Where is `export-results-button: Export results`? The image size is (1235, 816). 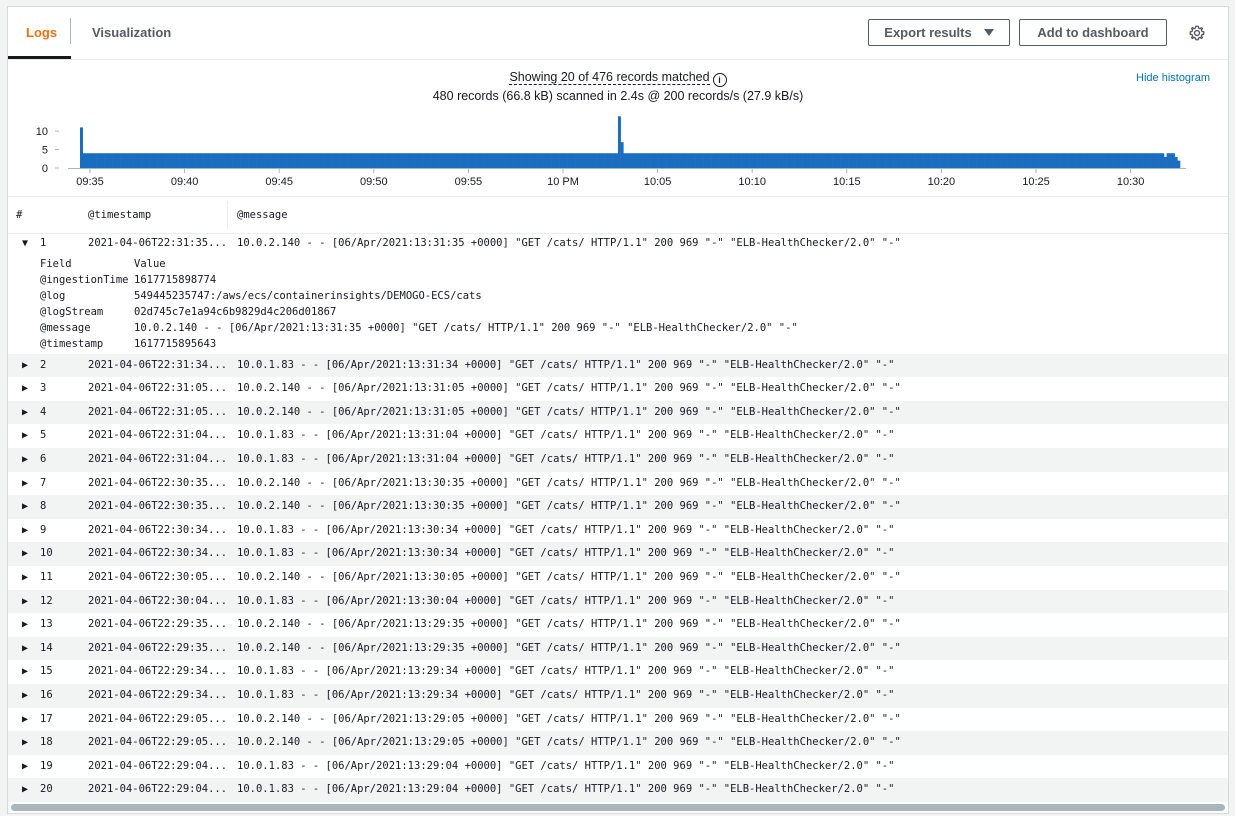 export-results-button: Export results is located at coordinates (939, 32).